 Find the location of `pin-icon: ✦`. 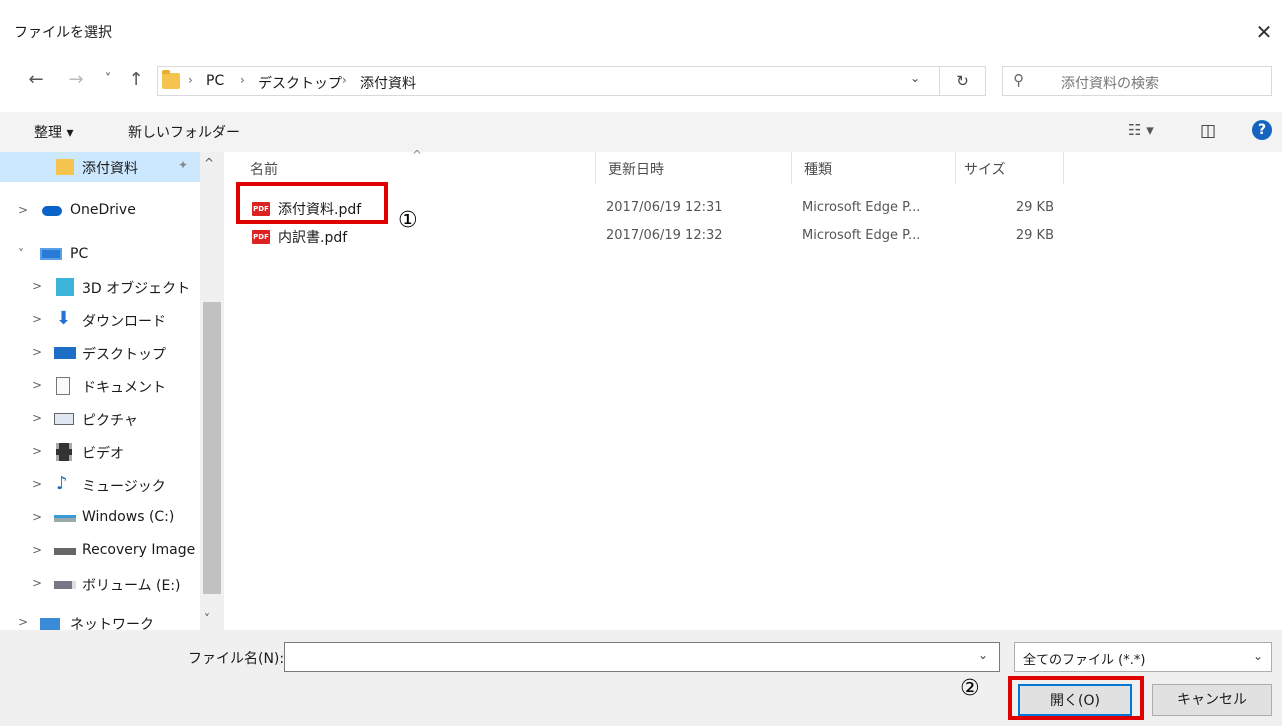

pin-icon: ✦ is located at coordinates (183, 165).